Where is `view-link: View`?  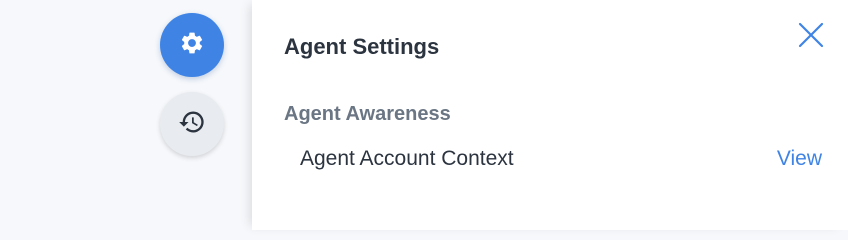
view-link: View is located at coordinates (799, 159).